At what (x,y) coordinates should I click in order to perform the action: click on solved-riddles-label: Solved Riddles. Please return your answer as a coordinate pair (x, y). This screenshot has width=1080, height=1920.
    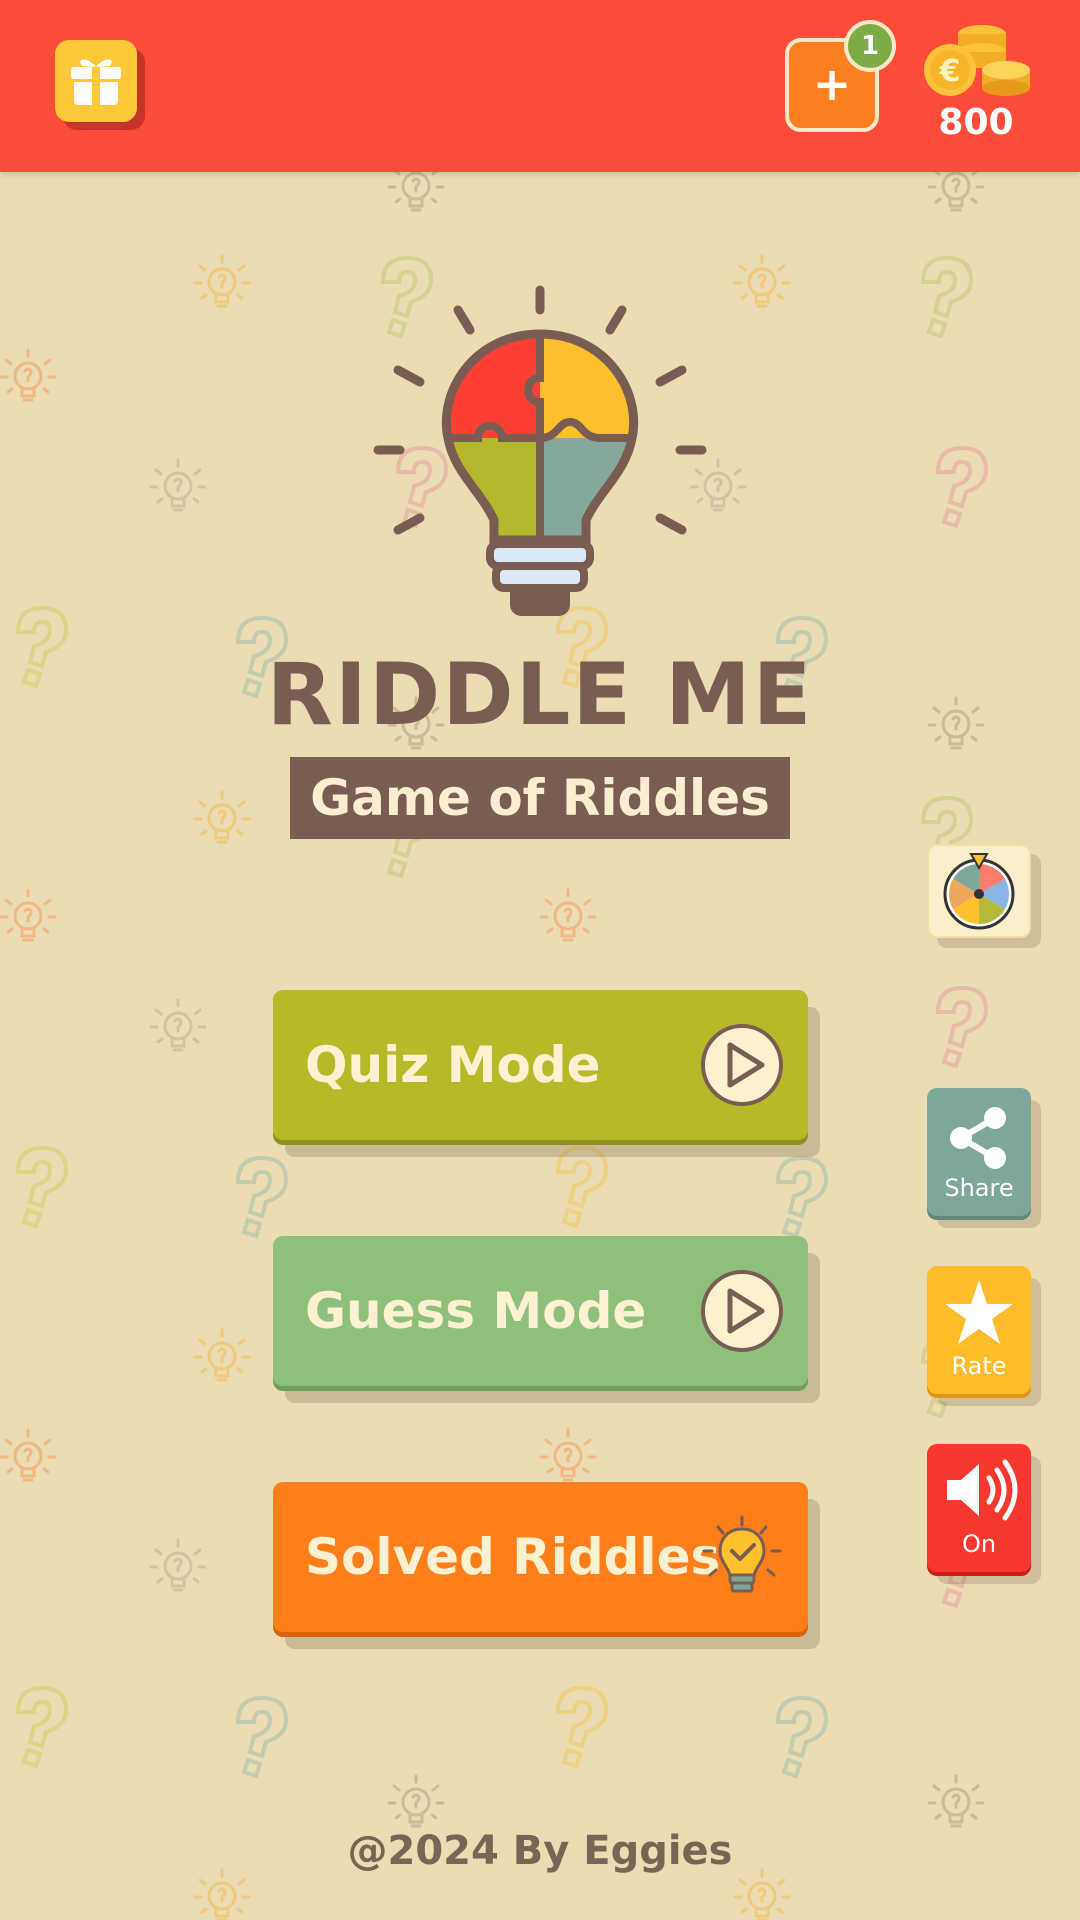
    Looking at the image, I should click on (513, 1557).